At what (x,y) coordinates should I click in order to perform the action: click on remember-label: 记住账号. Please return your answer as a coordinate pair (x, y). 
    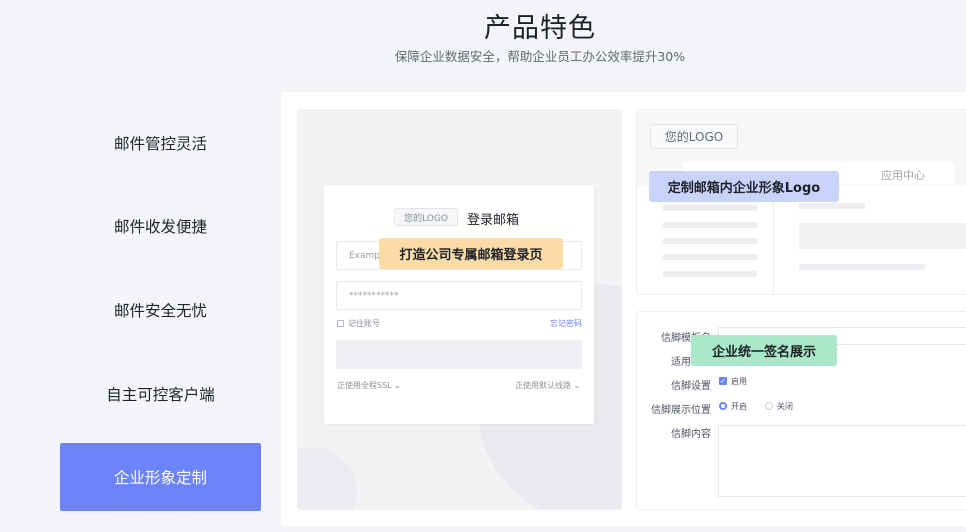
    Looking at the image, I should click on (364, 323).